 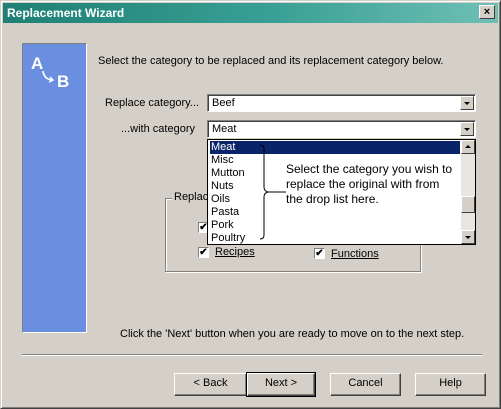 What do you see at coordinates (222, 160) in the screenshot?
I see `list-item: Misc` at bounding box center [222, 160].